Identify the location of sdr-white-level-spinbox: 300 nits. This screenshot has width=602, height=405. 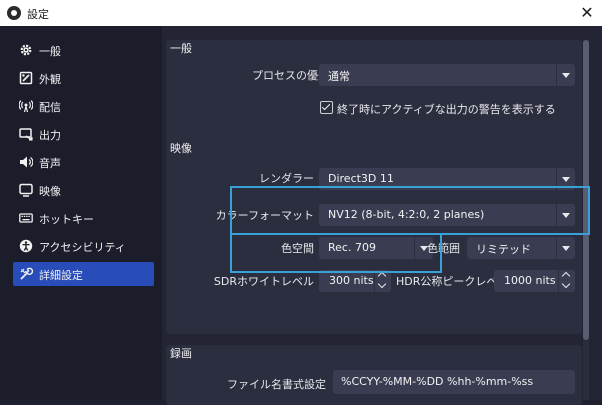
(355, 281).